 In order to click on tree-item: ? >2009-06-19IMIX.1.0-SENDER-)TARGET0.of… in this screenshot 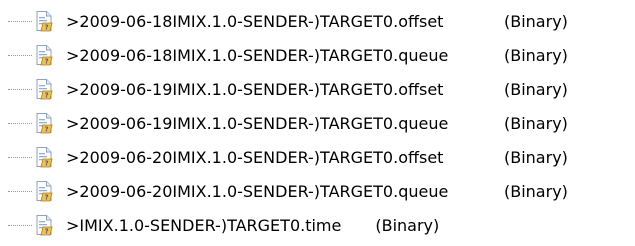, I will do `click(317, 89)`.